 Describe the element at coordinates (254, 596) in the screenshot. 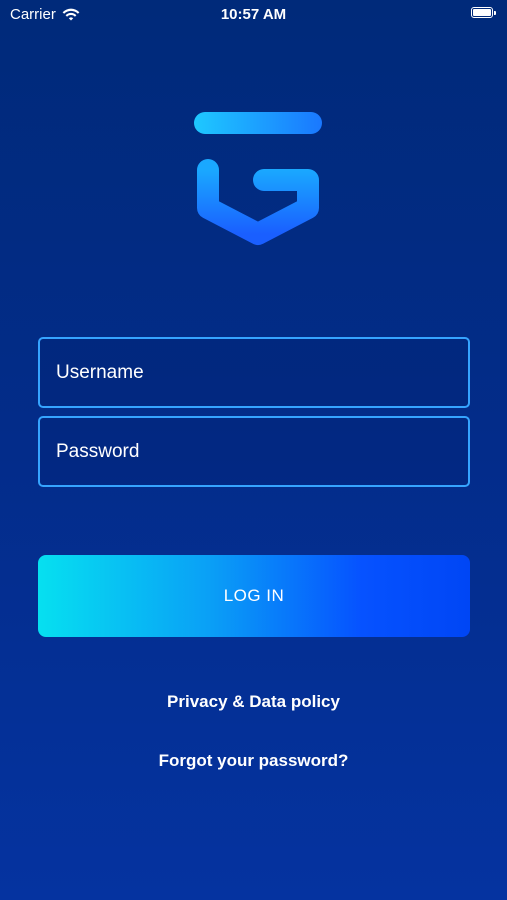

I see `login-button: LOG IN` at that location.